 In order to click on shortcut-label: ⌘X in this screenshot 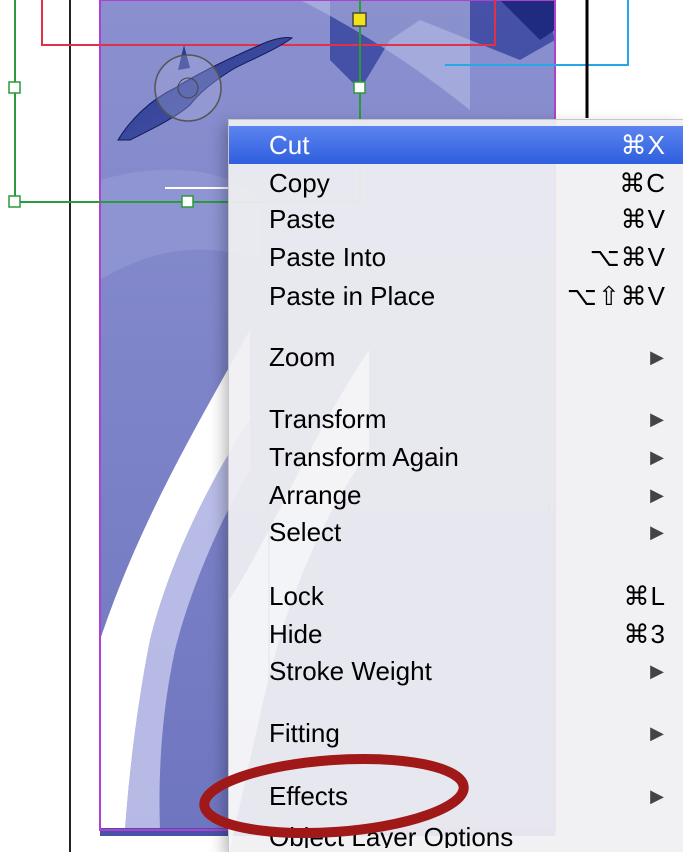, I will do `click(643, 145)`.